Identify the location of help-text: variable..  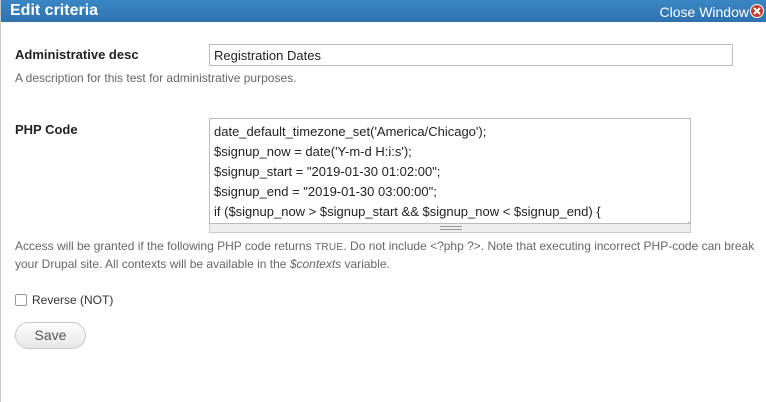
(365, 264).